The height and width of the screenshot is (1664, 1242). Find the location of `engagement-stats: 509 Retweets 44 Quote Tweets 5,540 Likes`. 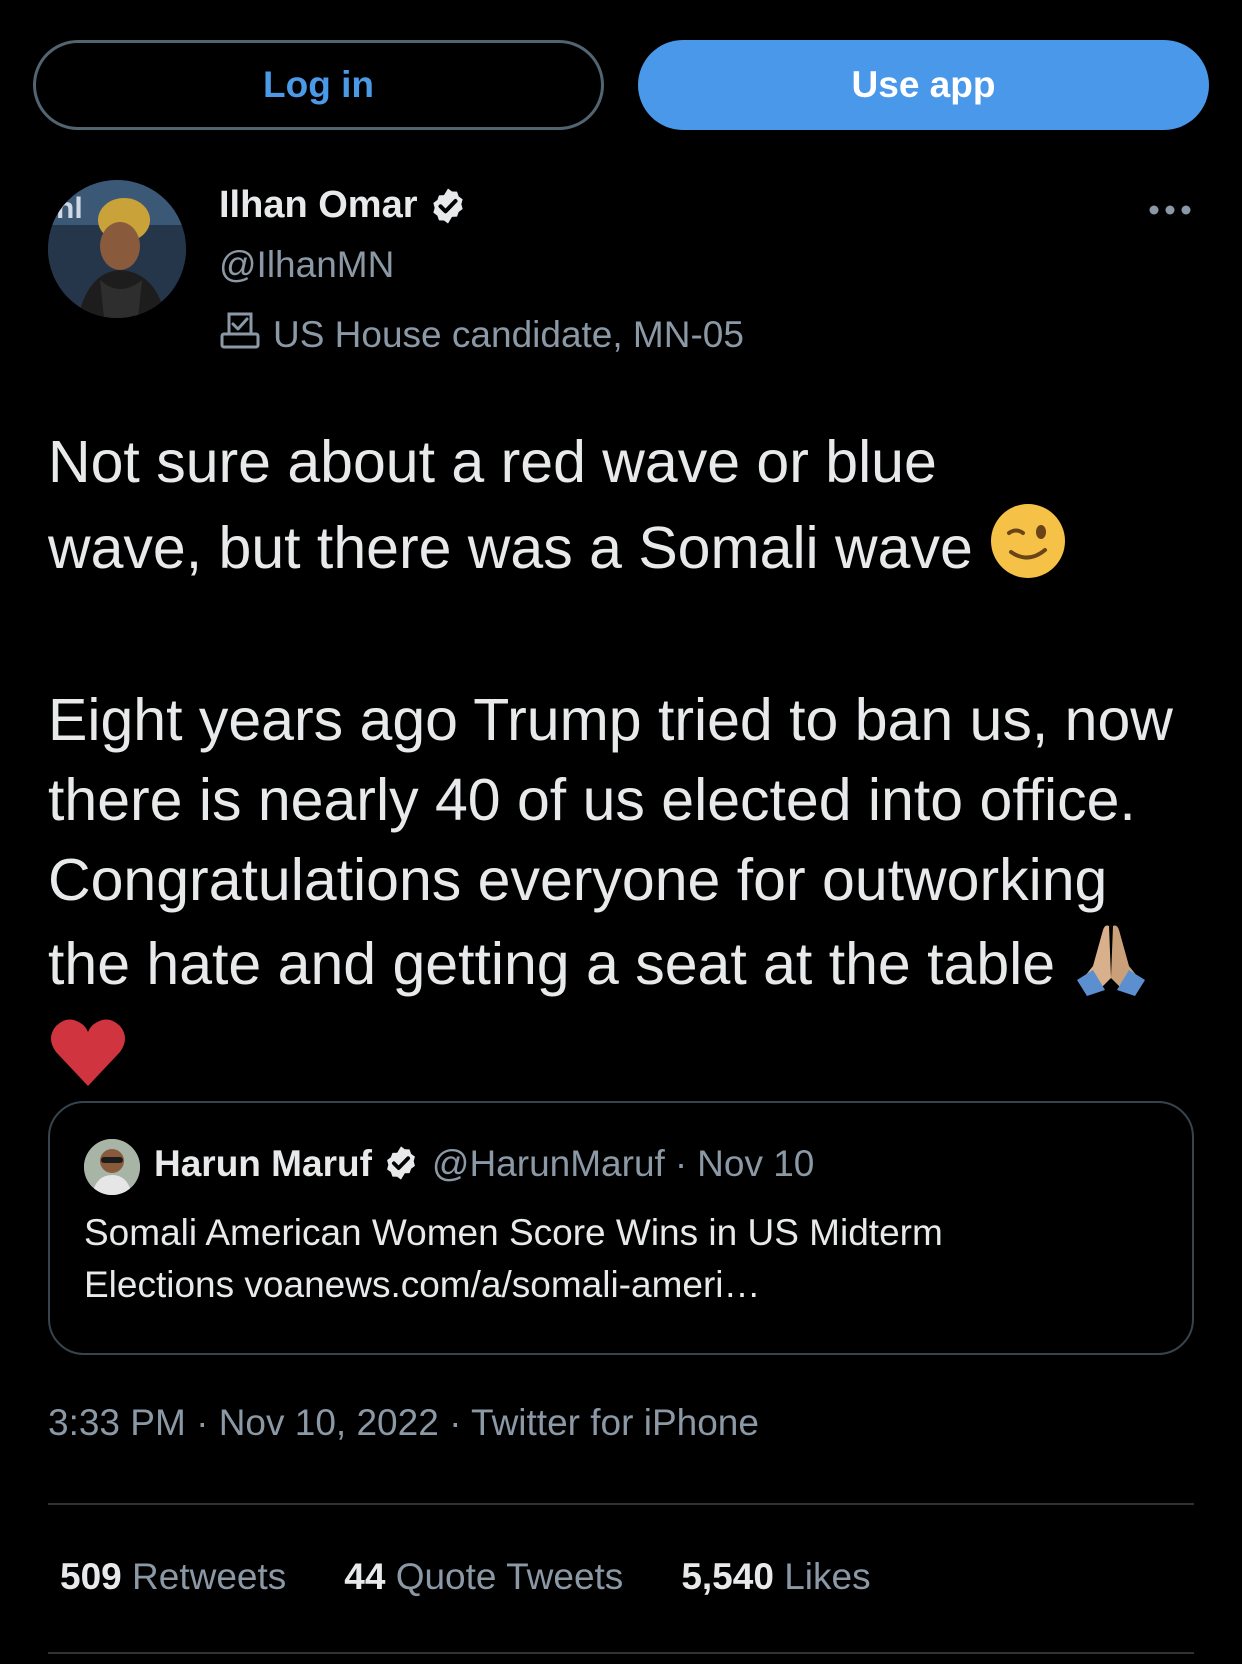

engagement-stats: 509 Retweets 44 Quote Tweets 5,540 Likes is located at coordinates (465, 1577).